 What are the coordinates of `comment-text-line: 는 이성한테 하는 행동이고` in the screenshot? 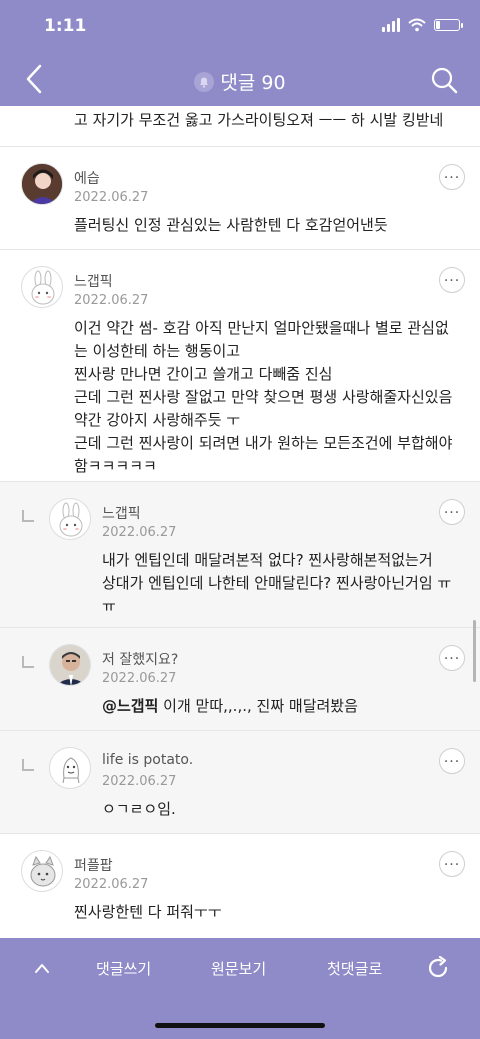 It's located at (157, 351).